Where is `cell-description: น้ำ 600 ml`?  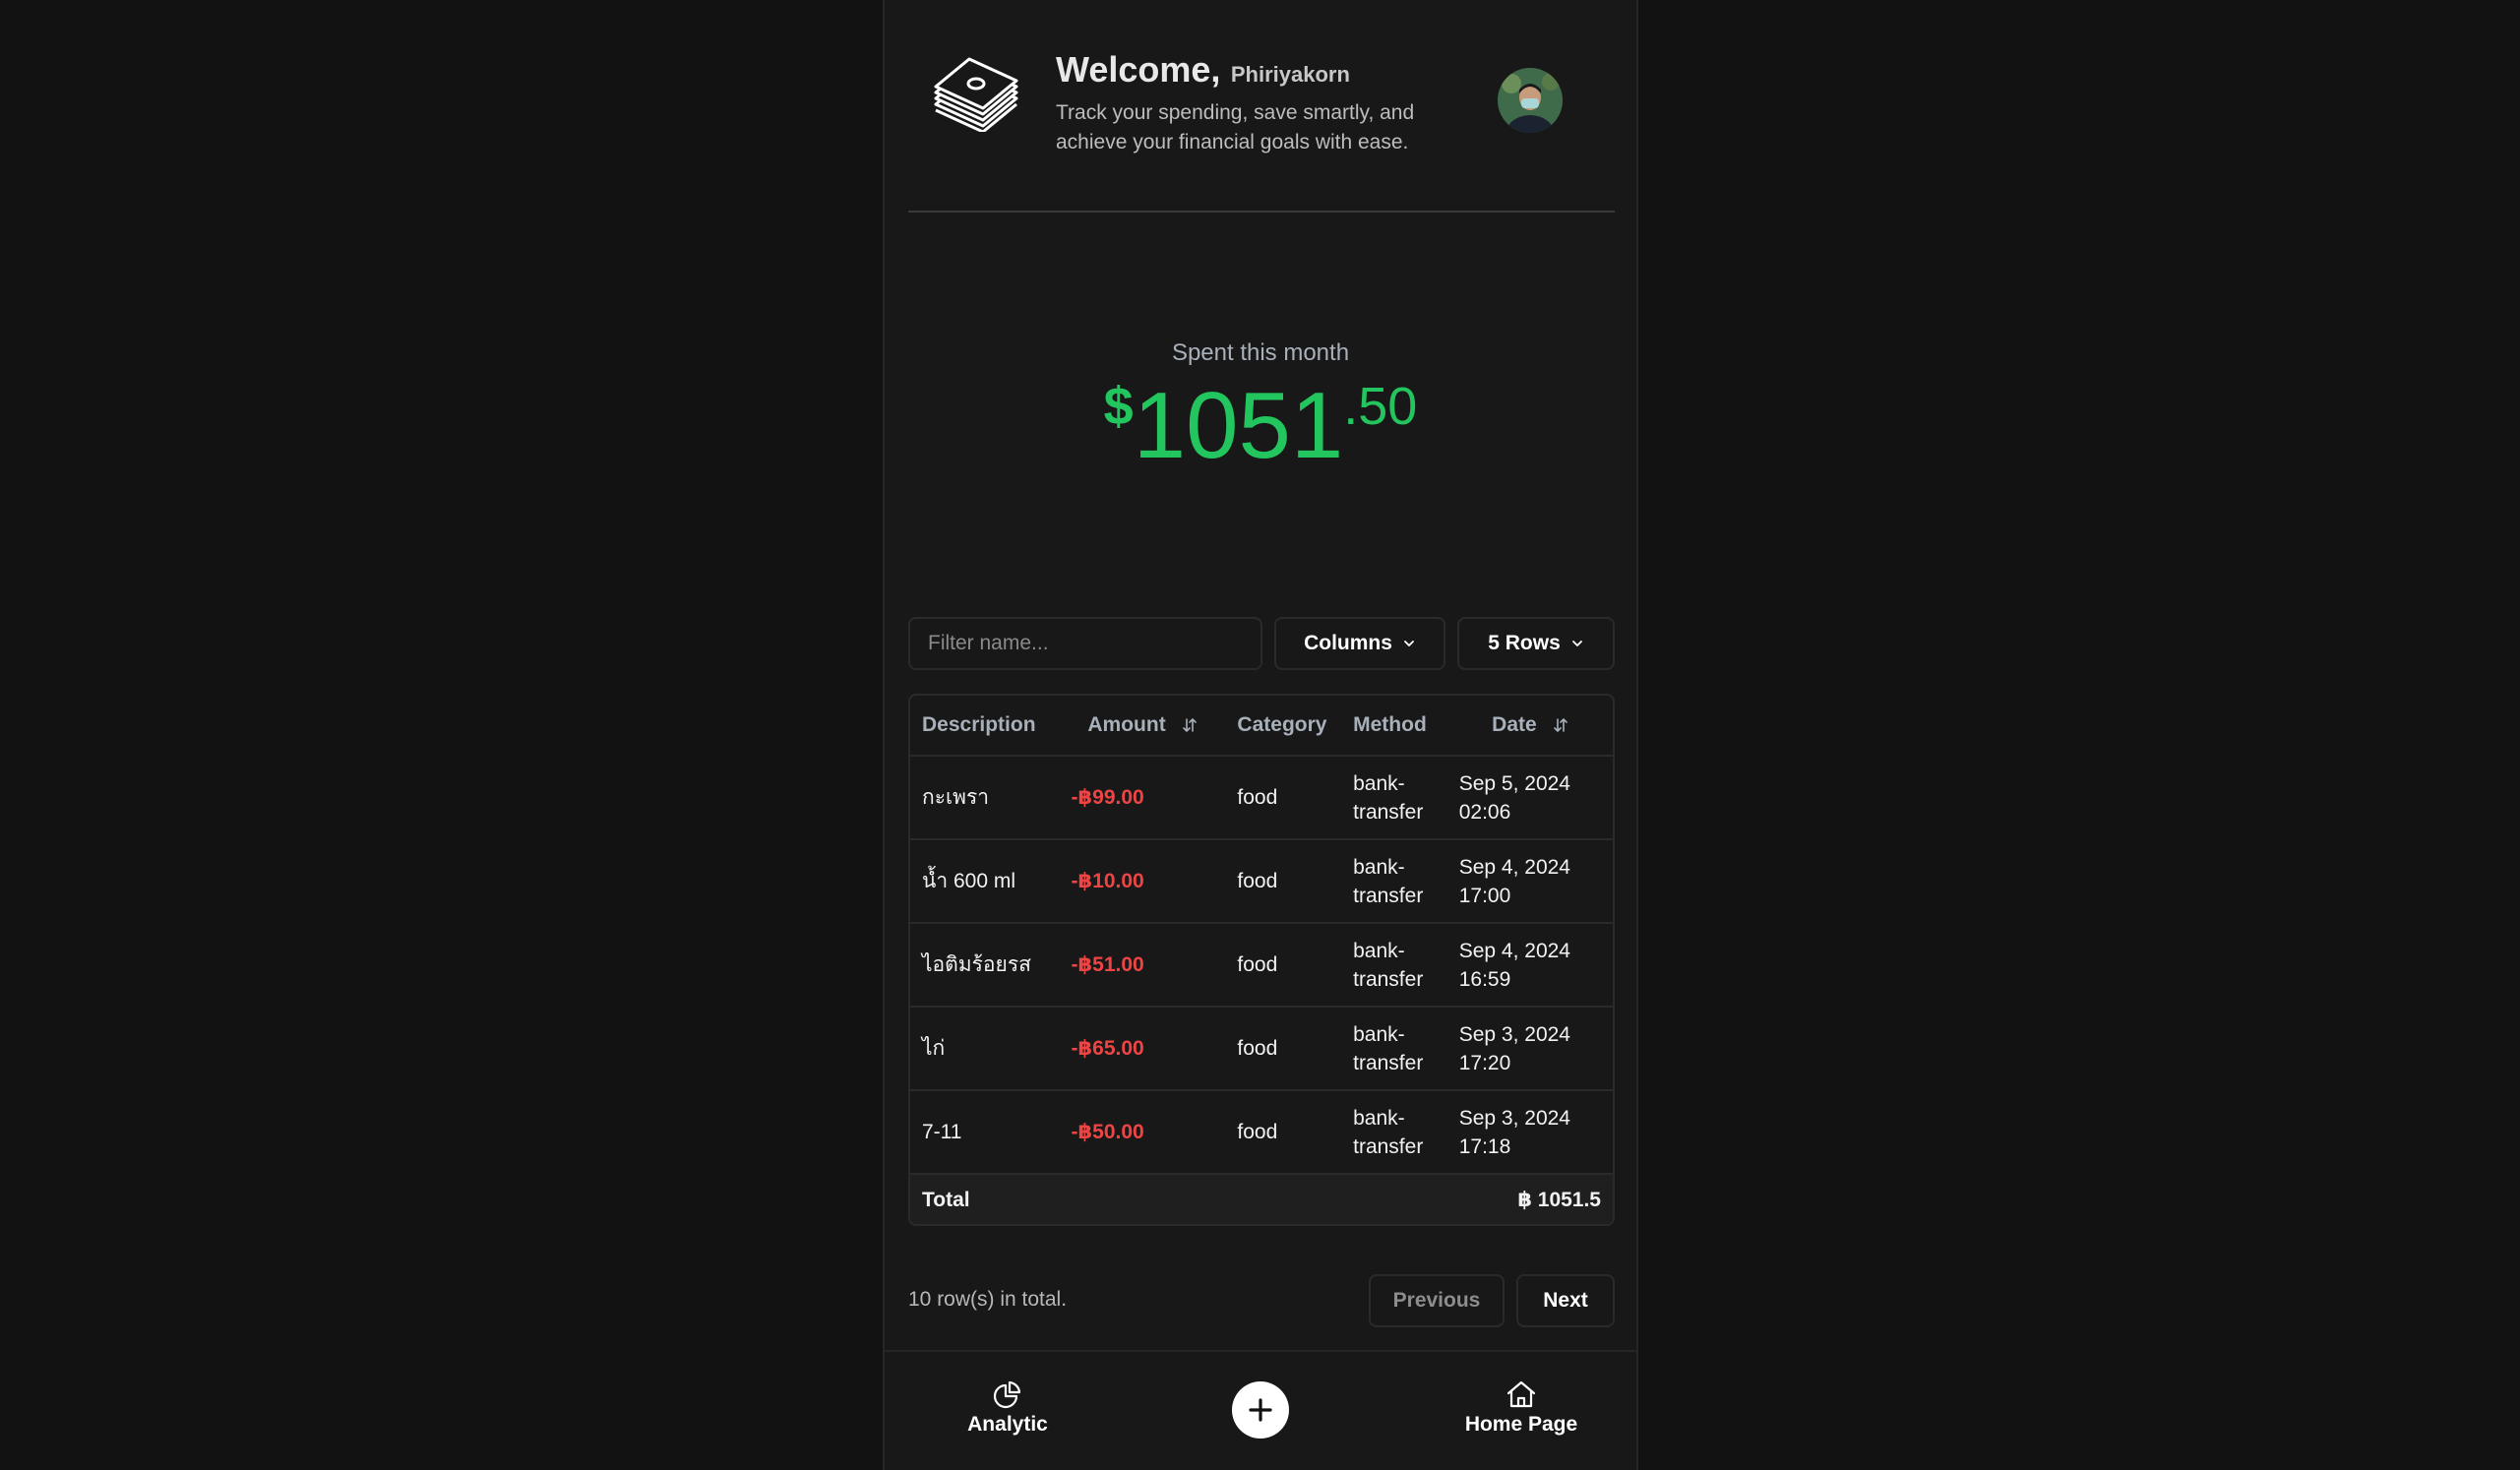
cell-description: น้ำ 600 ml is located at coordinates (985, 881).